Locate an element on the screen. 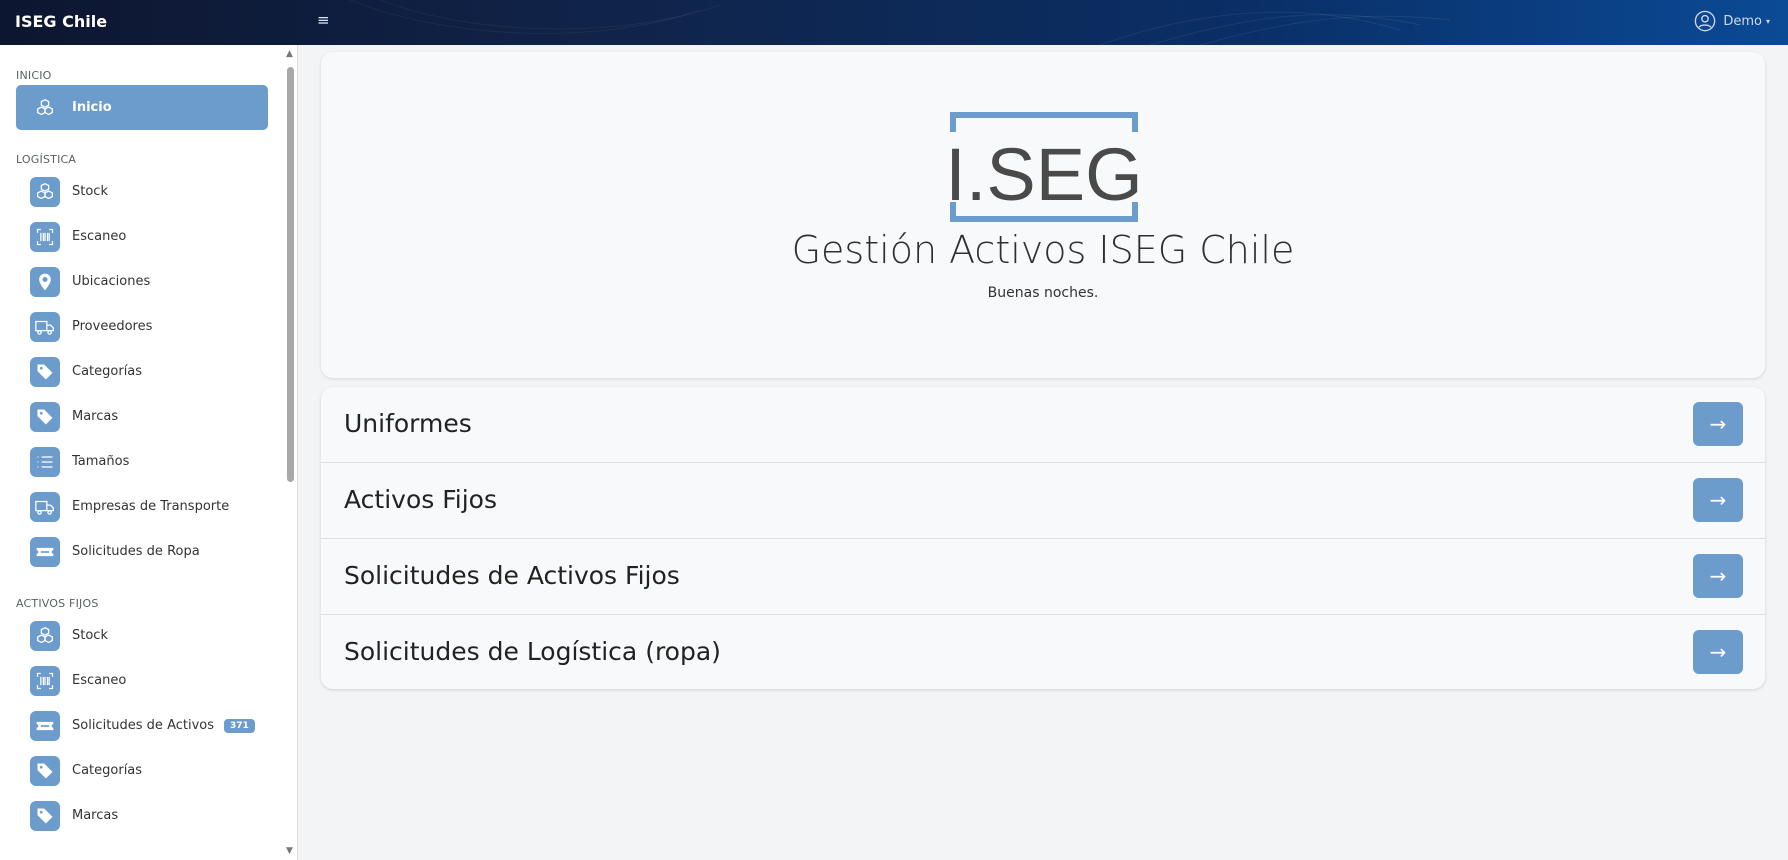  module-name: Solicitudes de Logística (ropa) is located at coordinates (532, 651).